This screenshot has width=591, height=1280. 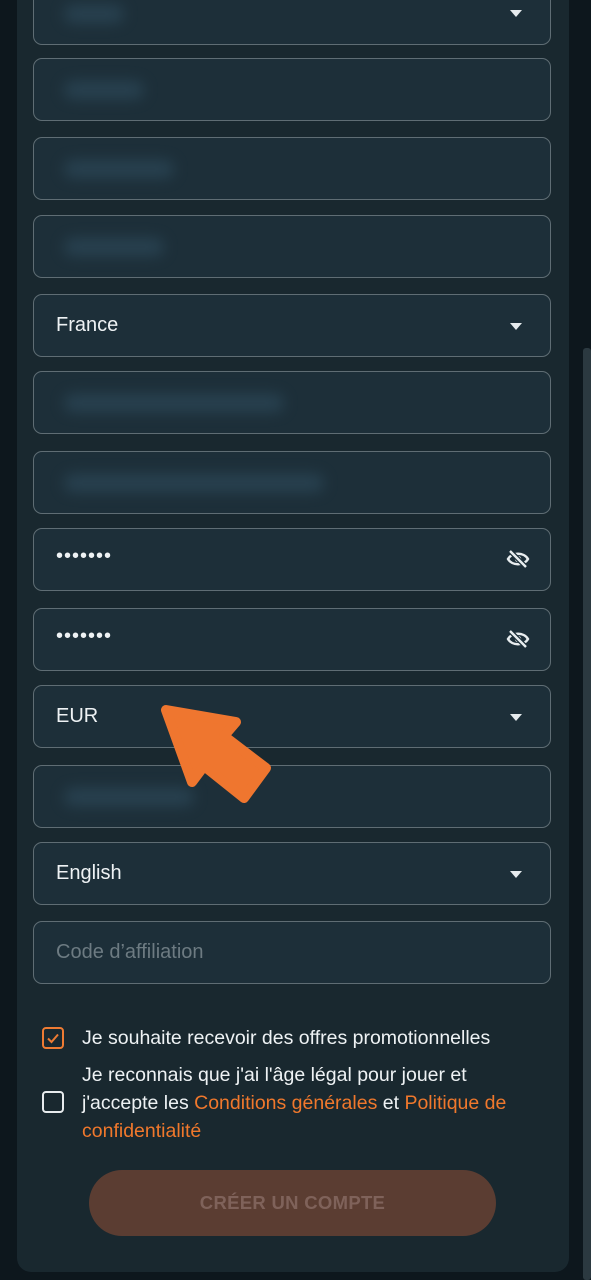 I want to click on password-confirm-field: •••••••, so click(x=292, y=639).